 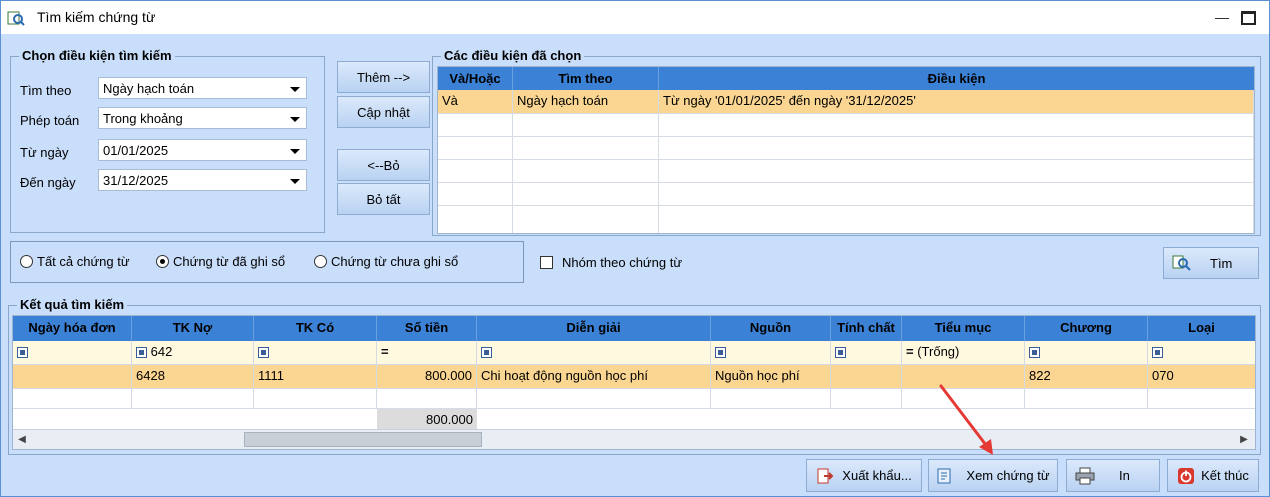 What do you see at coordinates (594, 353) in the screenshot?
I see `filter-description` at bounding box center [594, 353].